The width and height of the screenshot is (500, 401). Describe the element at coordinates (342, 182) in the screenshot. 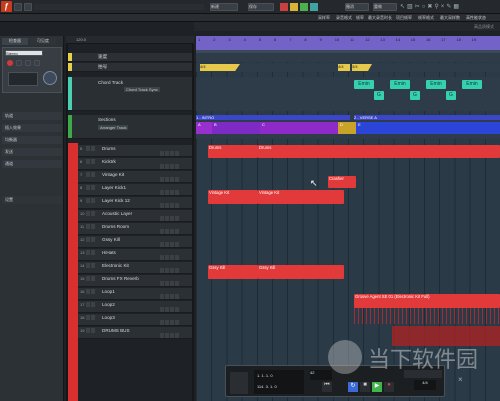

I see `clip-crasher: Crasher` at that location.